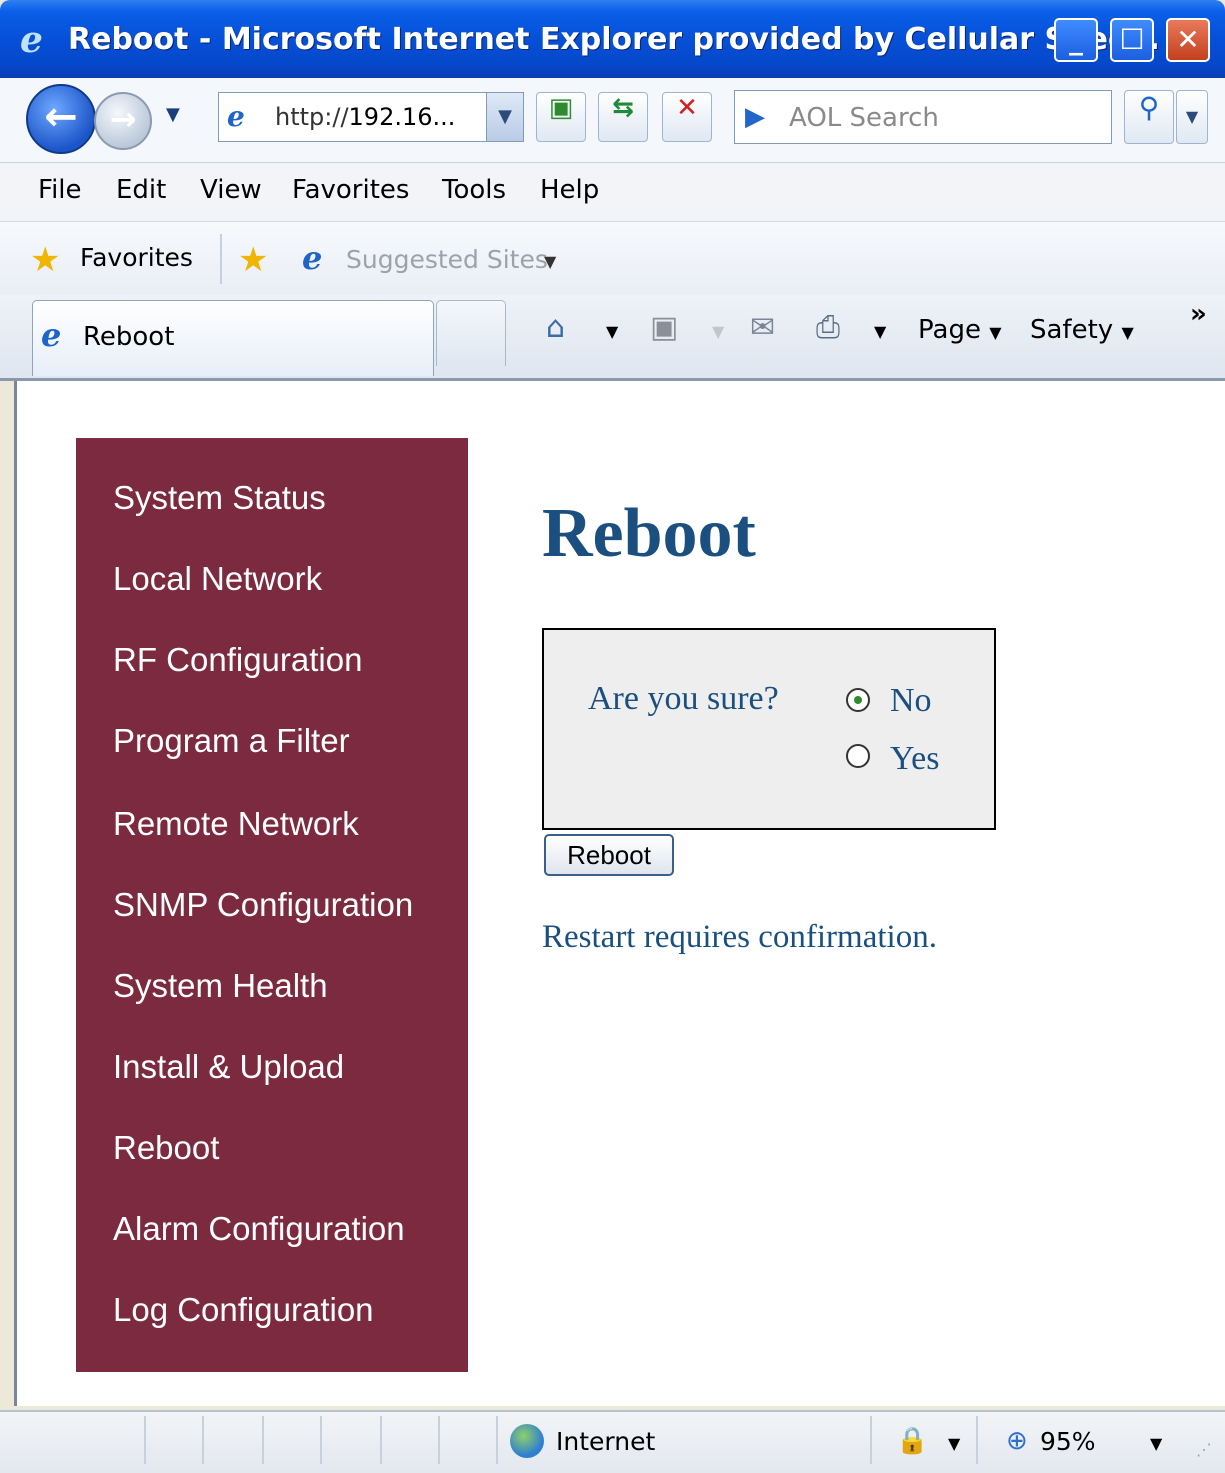 The height and width of the screenshot is (1473, 1225). I want to click on protected-mode-dropdown: ▼, so click(954, 1444).